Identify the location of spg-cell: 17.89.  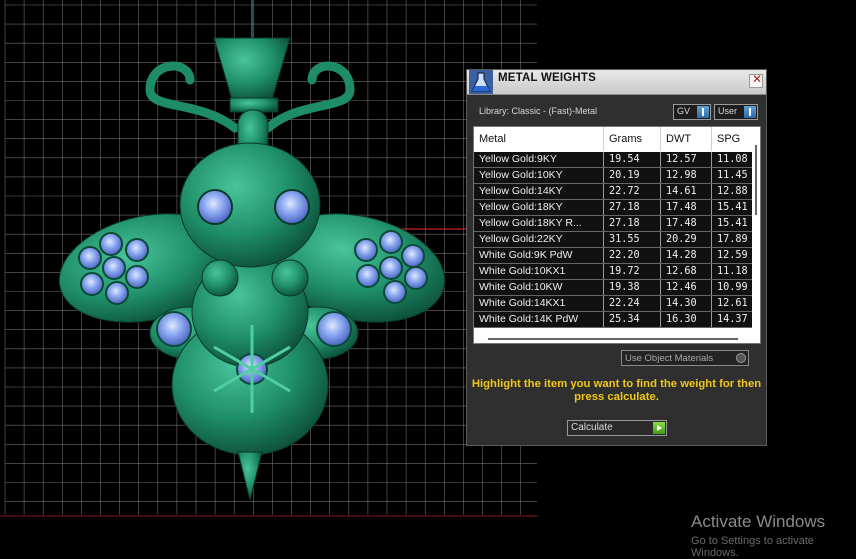
(732, 239).